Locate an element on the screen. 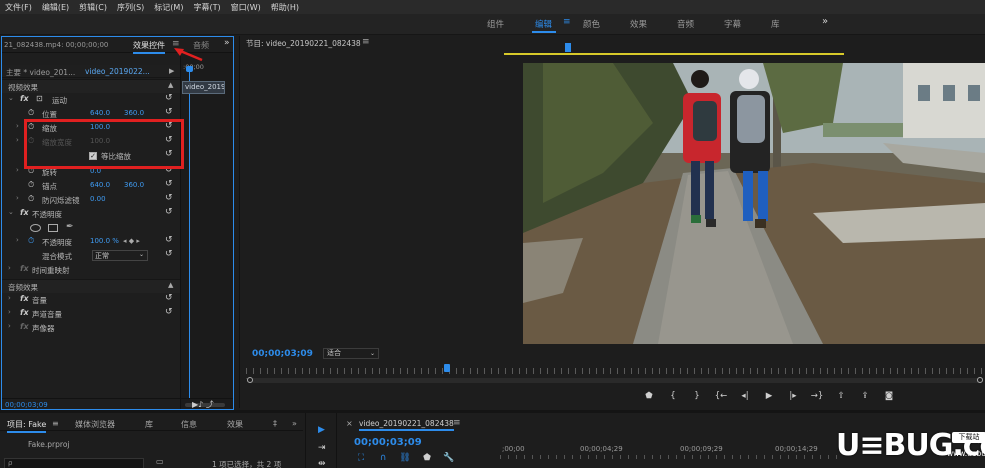 The width and height of the screenshot is (985, 468). program-monitor-title: 节目: video_20190221_082438 is located at coordinates (303, 43).